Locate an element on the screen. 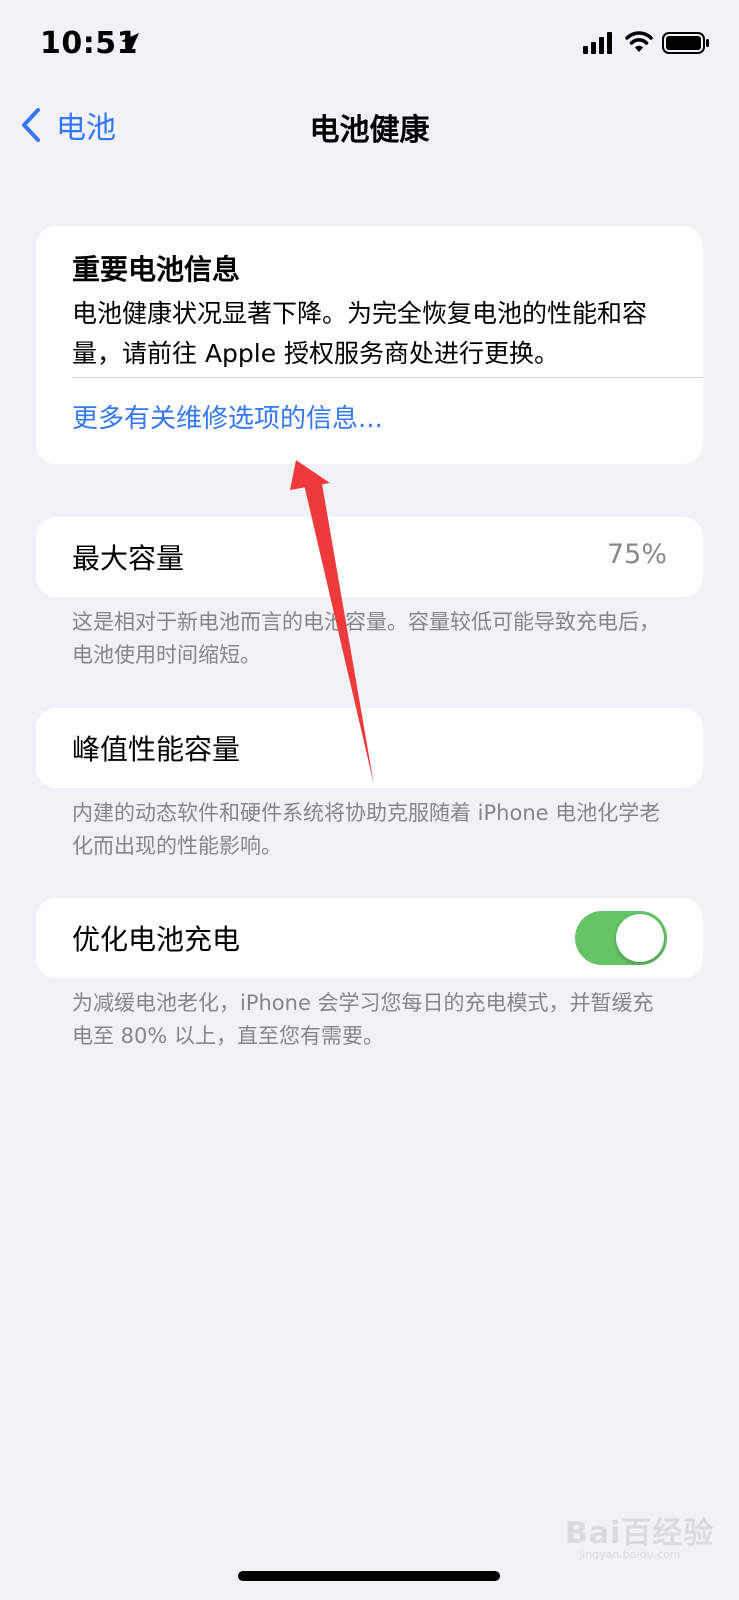 Image resolution: width=739 pixels, height=1600 pixels. optimized-charging-label: 优化电池充电 is located at coordinates (156, 939).